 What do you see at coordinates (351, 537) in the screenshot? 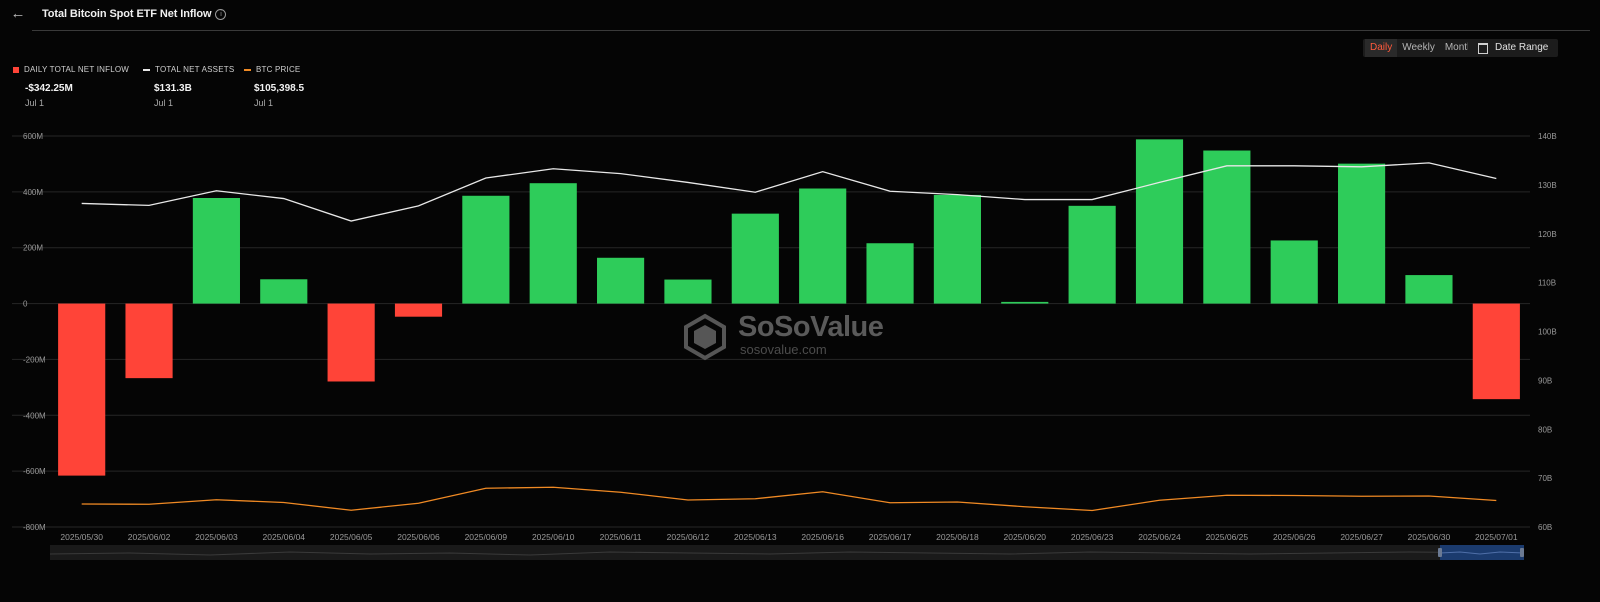
I see `x-tick-label: 2025/06/05` at bounding box center [351, 537].